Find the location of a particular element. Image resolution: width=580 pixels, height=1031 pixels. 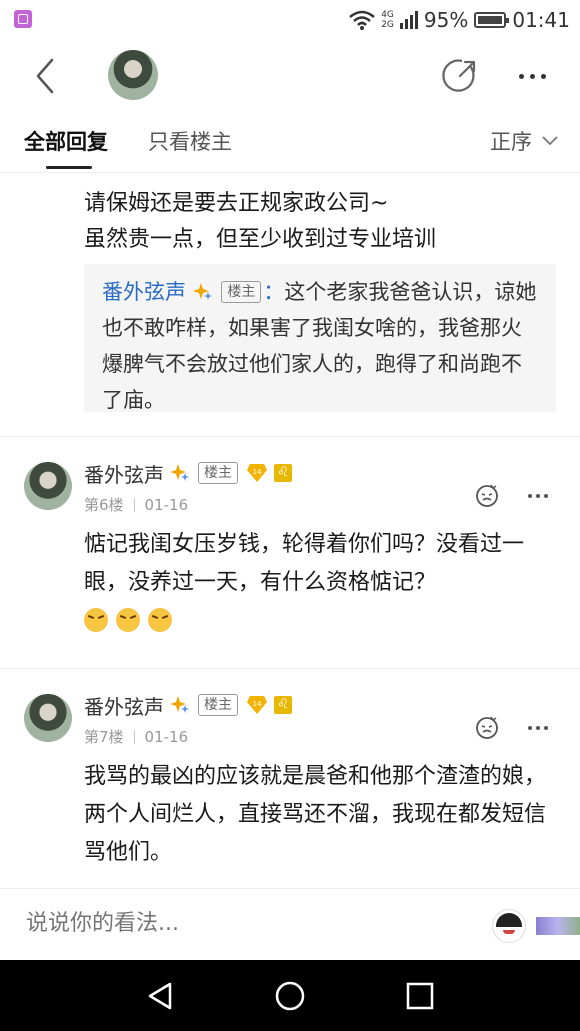

tab-op-only: 只看楼主 is located at coordinates (190, 141).